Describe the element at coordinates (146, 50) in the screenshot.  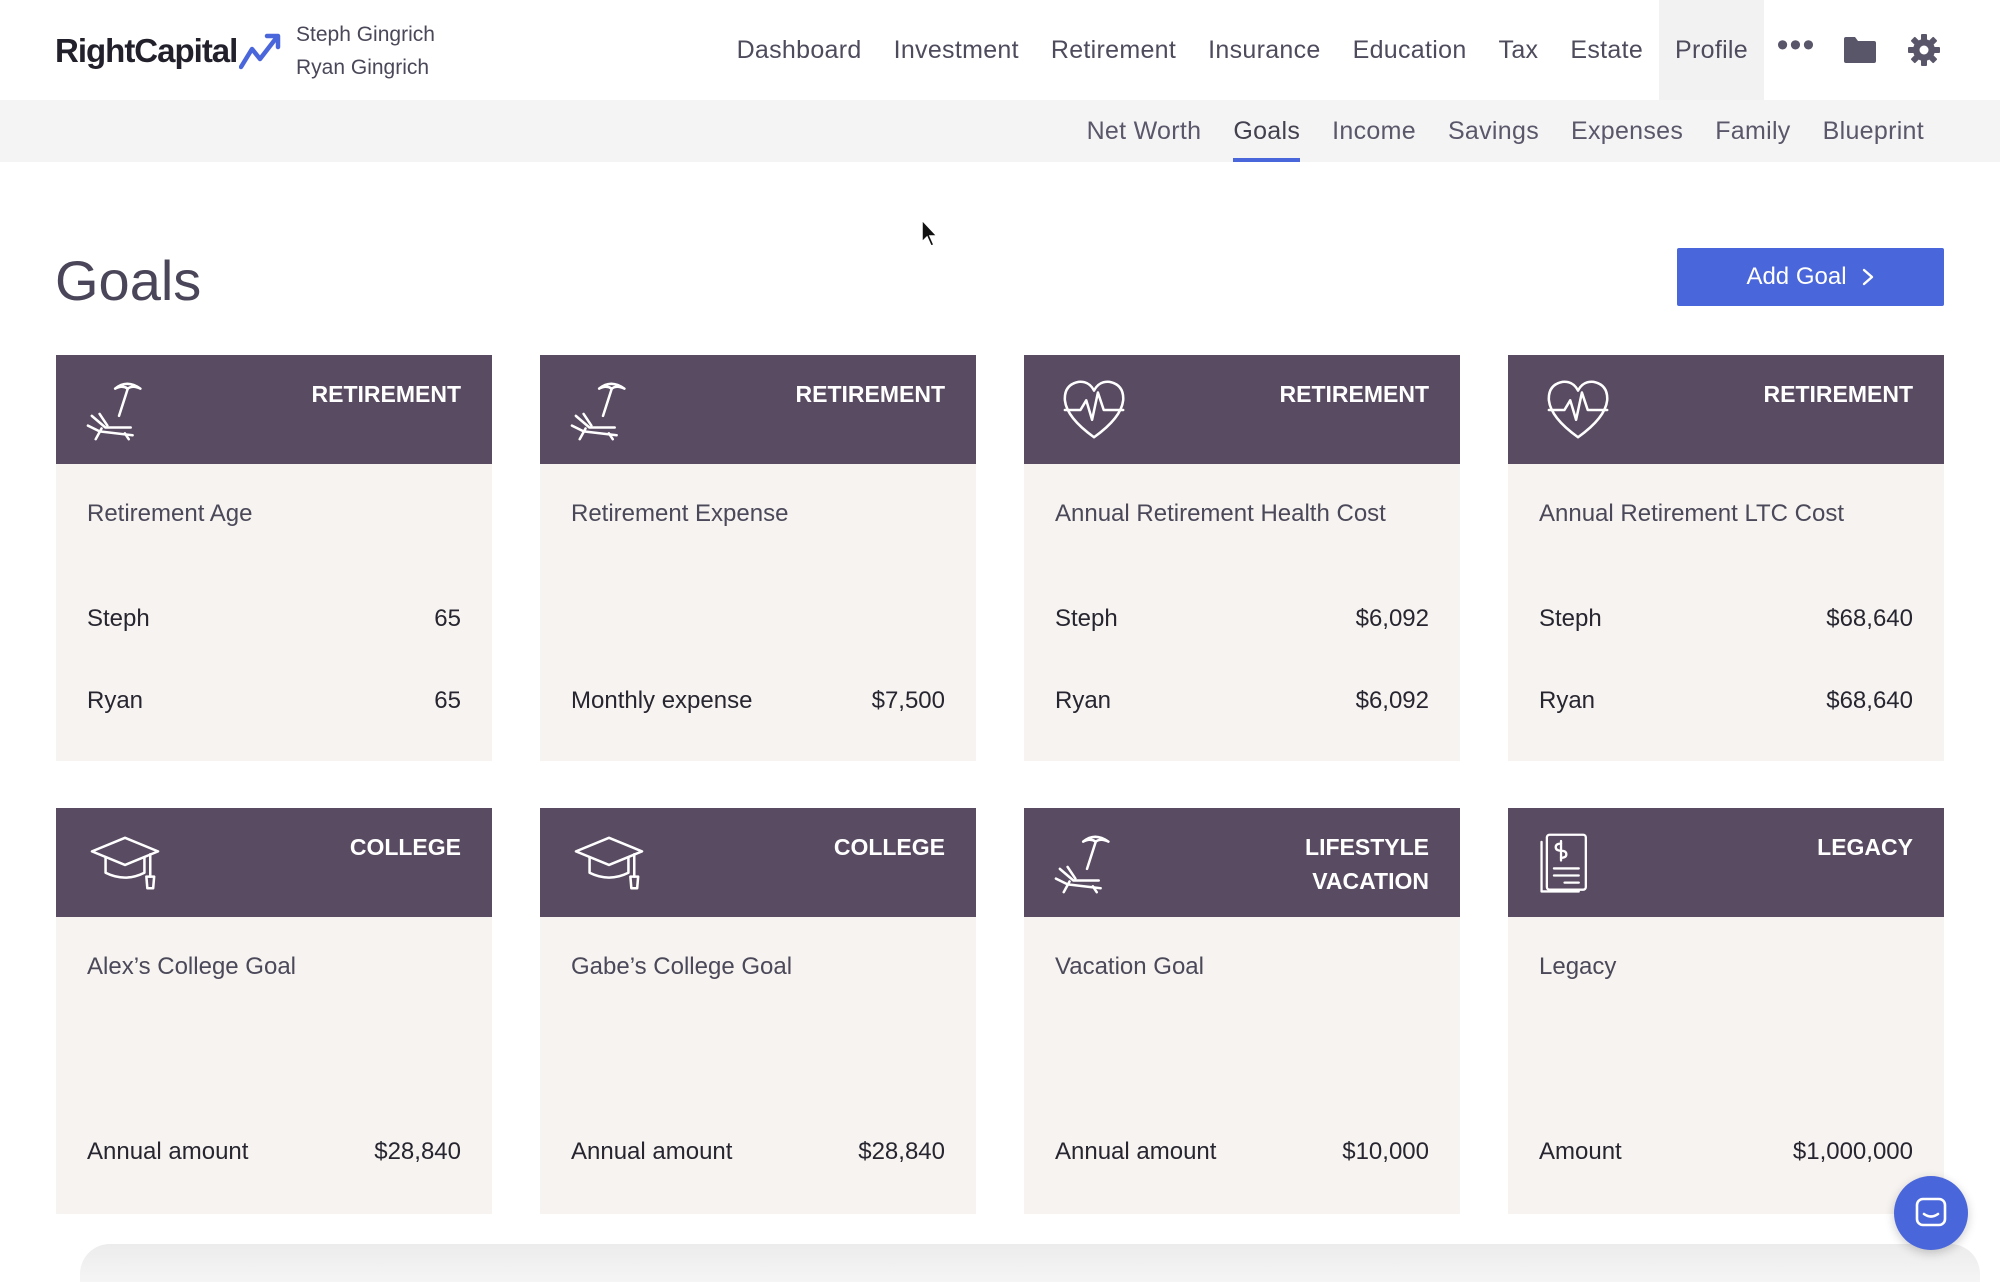
I see `logo-text: RightCapital` at that location.